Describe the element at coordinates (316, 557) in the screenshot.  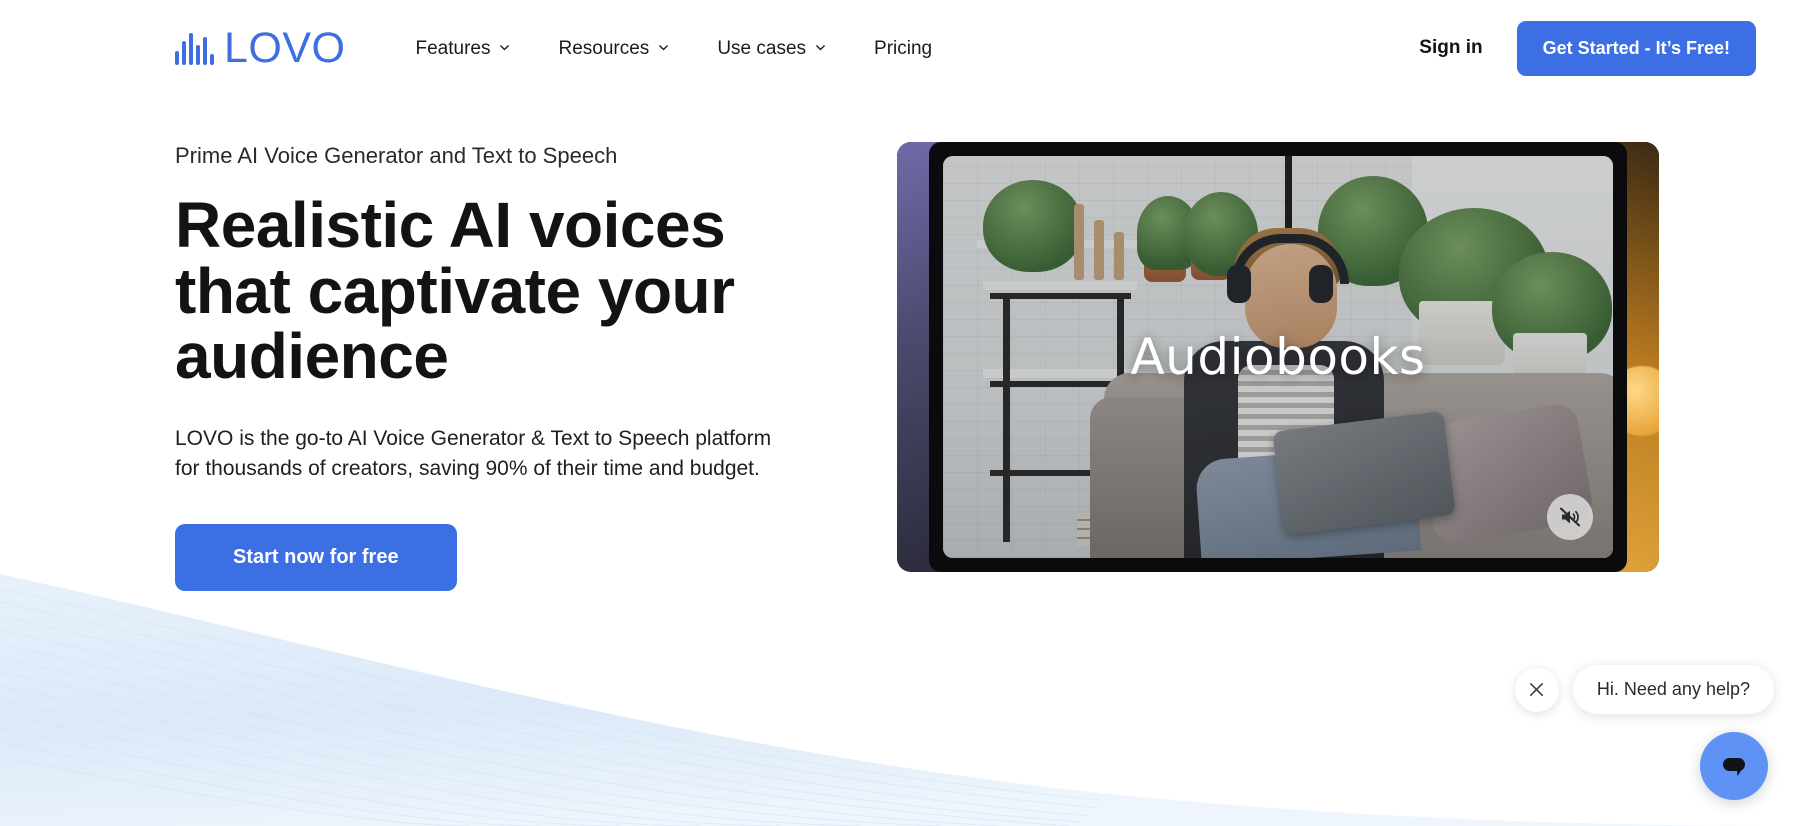
I see `start-now-button: Start now for free` at that location.